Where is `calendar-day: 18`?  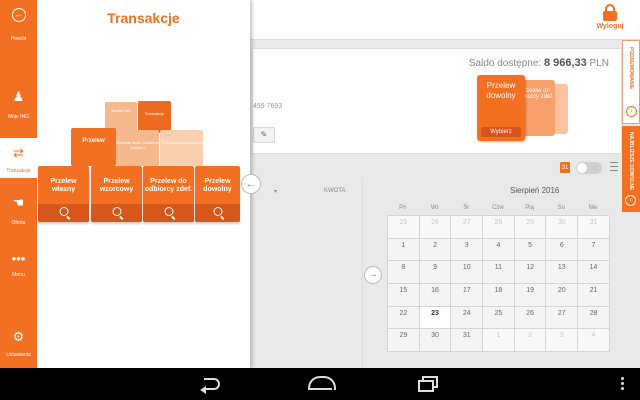
calendar-day: 18 is located at coordinates (499, 295).